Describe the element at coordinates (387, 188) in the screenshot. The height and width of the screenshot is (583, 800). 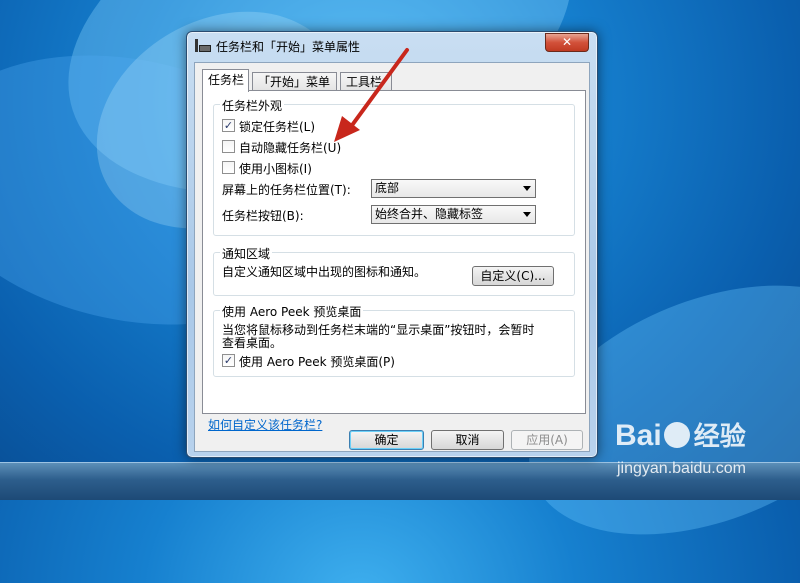
I see `select-value: 底部` at that location.